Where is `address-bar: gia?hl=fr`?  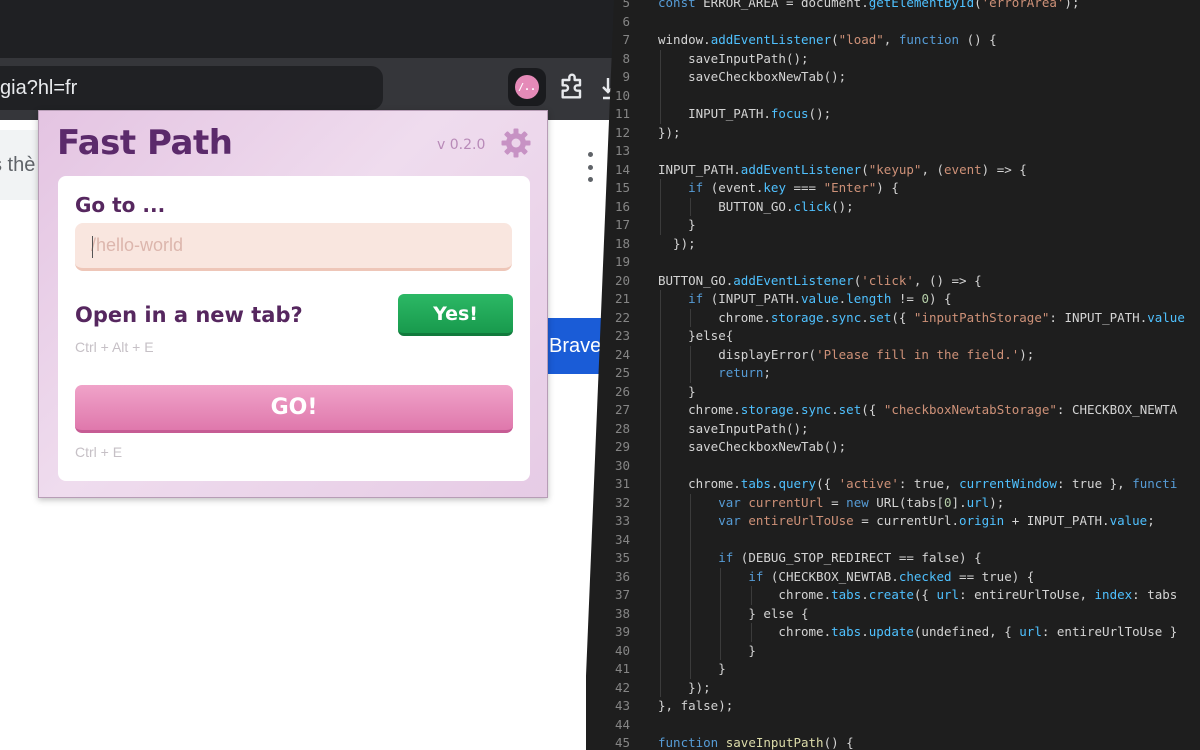 address-bar: gia?hl=fr is located at coordinates (191, 88).